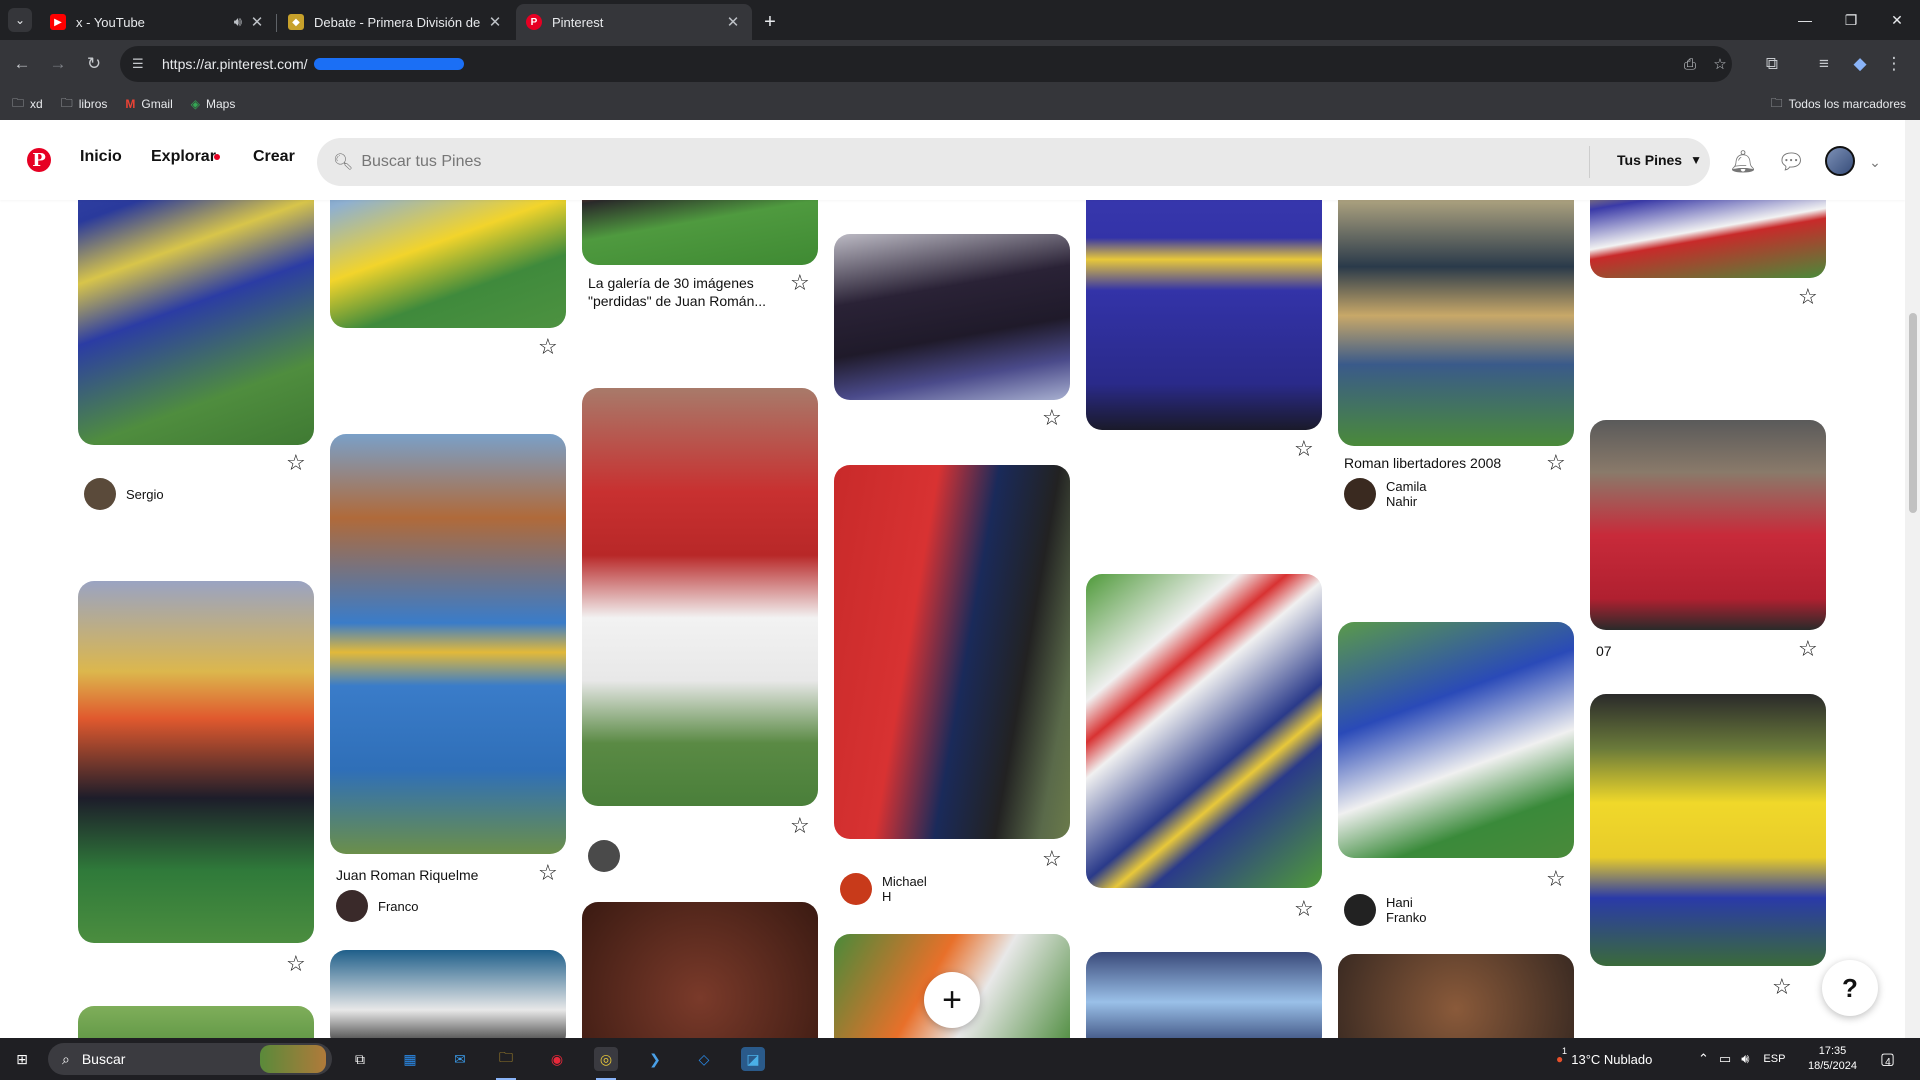 The image size is (1920, 1080). I want to click on extensions-icon: ⧉, so click(1772, 64).